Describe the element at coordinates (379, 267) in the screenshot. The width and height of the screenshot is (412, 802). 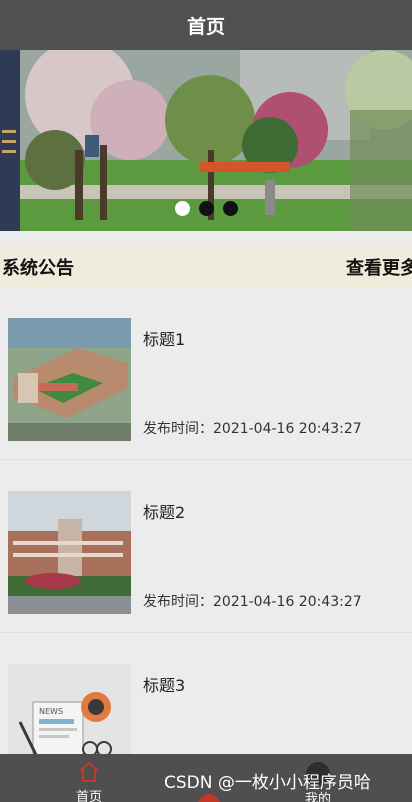
I see `view-more-link: 查看更多` at that location.